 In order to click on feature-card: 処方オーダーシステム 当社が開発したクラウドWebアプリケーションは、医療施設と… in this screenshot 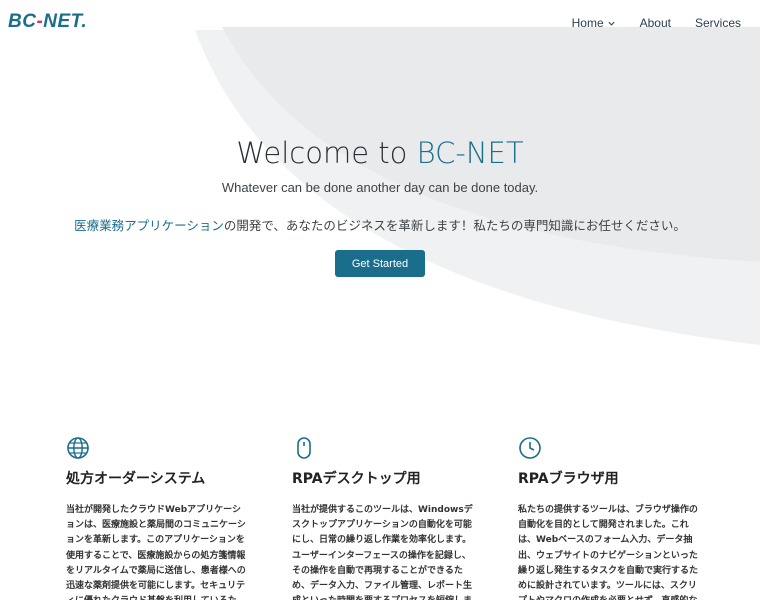, I will do `click(157, 518)`.